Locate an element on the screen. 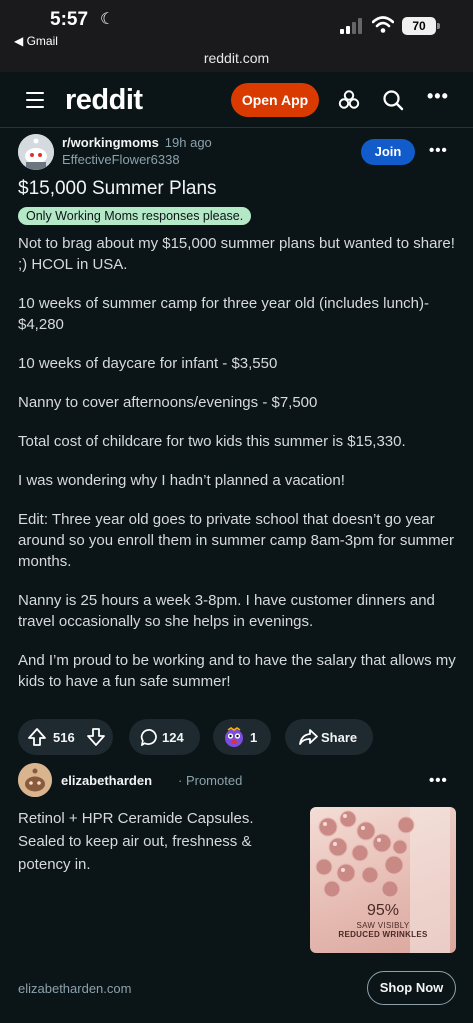 This screenshot has width=473, height=1023. focus-moon-icon: ☾ is located at coordinates (107, 19).